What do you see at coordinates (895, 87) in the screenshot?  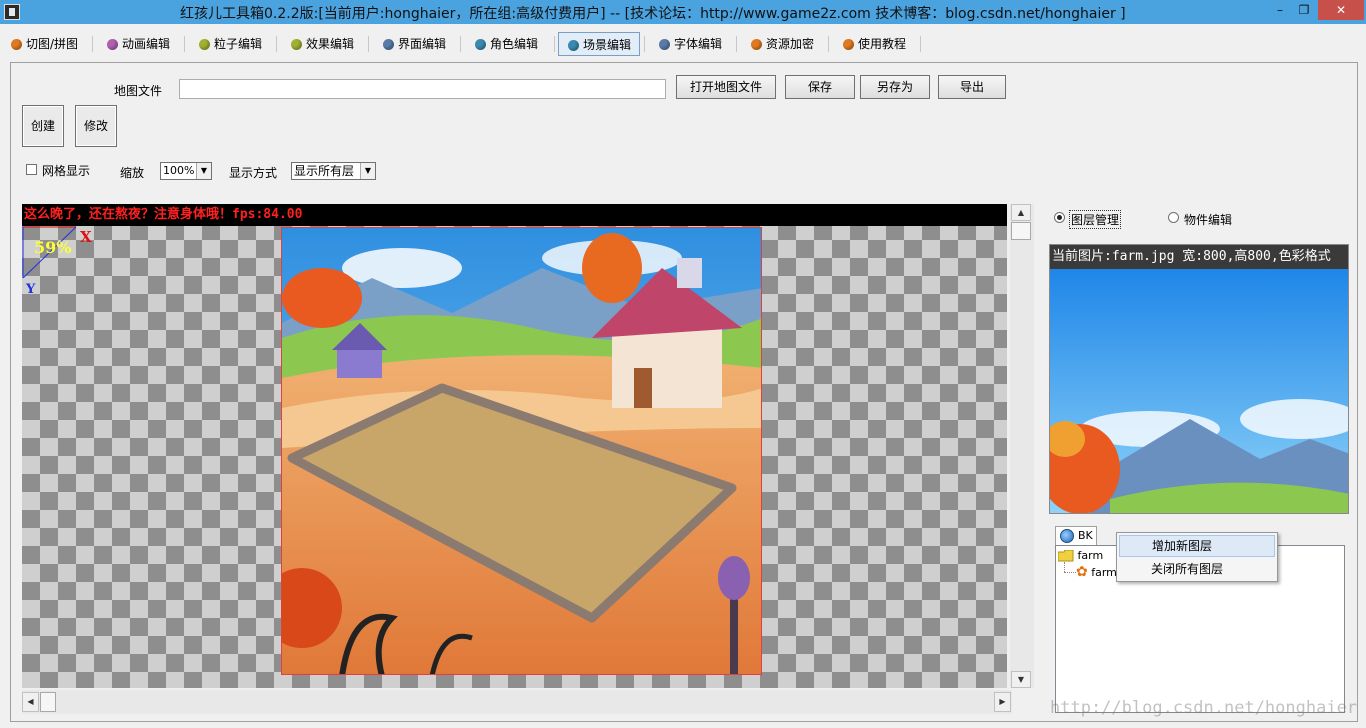 I see `save-as-button: 另存为` at bounding box center [895, 87].